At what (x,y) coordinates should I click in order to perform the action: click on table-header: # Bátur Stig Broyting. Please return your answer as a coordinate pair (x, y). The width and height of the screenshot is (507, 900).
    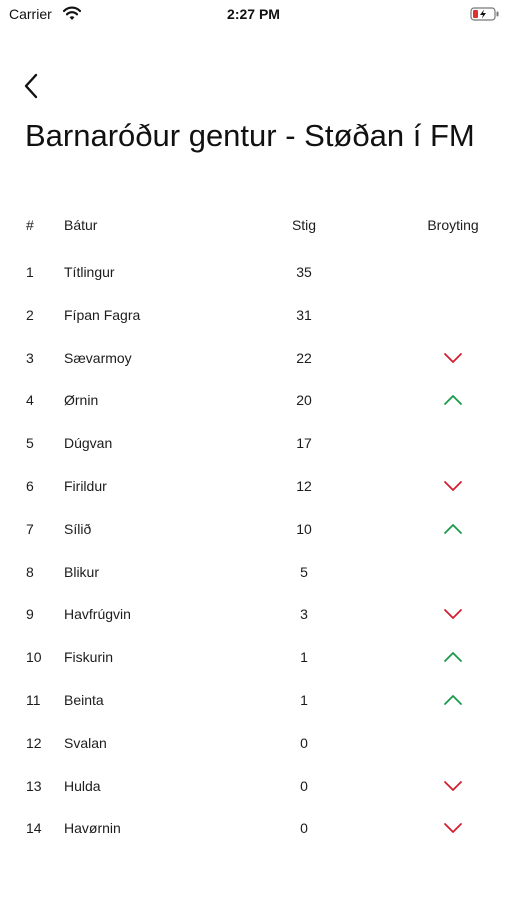
    Looking at the image, I should click on (253, 225).